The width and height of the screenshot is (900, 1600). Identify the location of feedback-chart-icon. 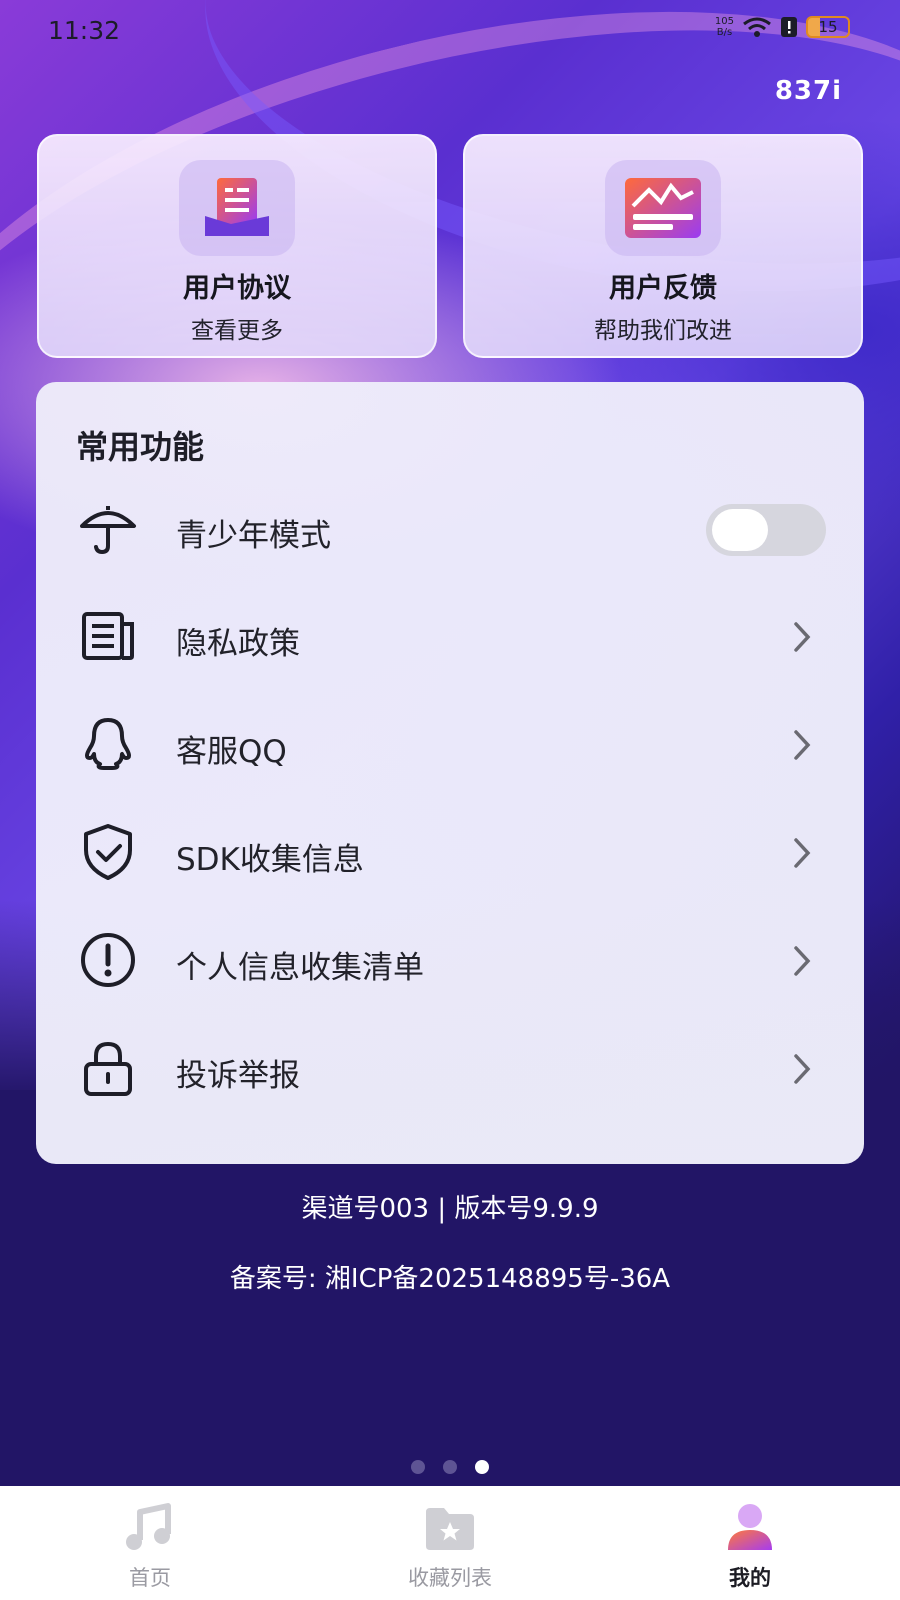
(663, 208).